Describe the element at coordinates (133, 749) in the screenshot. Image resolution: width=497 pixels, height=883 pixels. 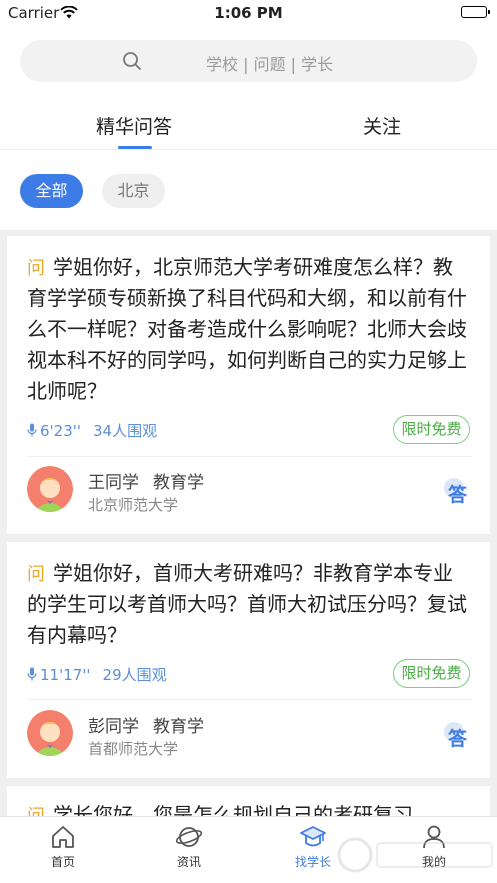
I see `user-school: 首都师范大学` at that location.